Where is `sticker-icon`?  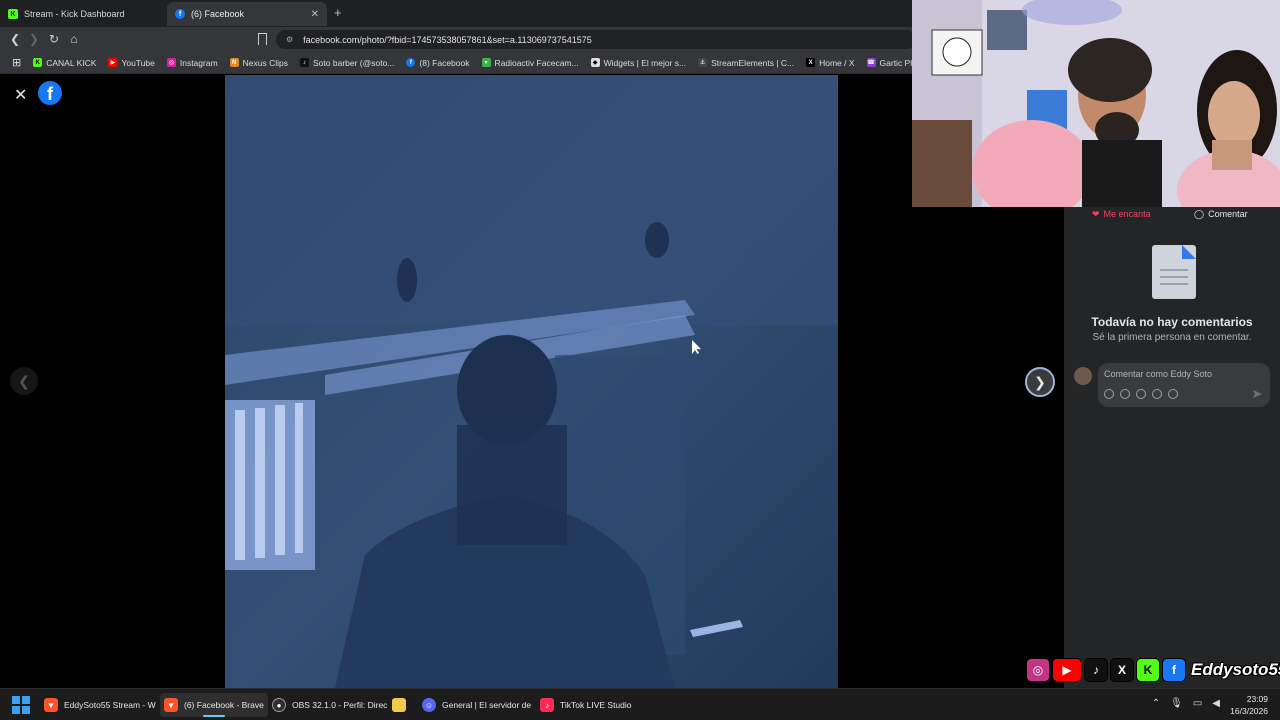 sticker-icon is located at coordinates (1173, 394).